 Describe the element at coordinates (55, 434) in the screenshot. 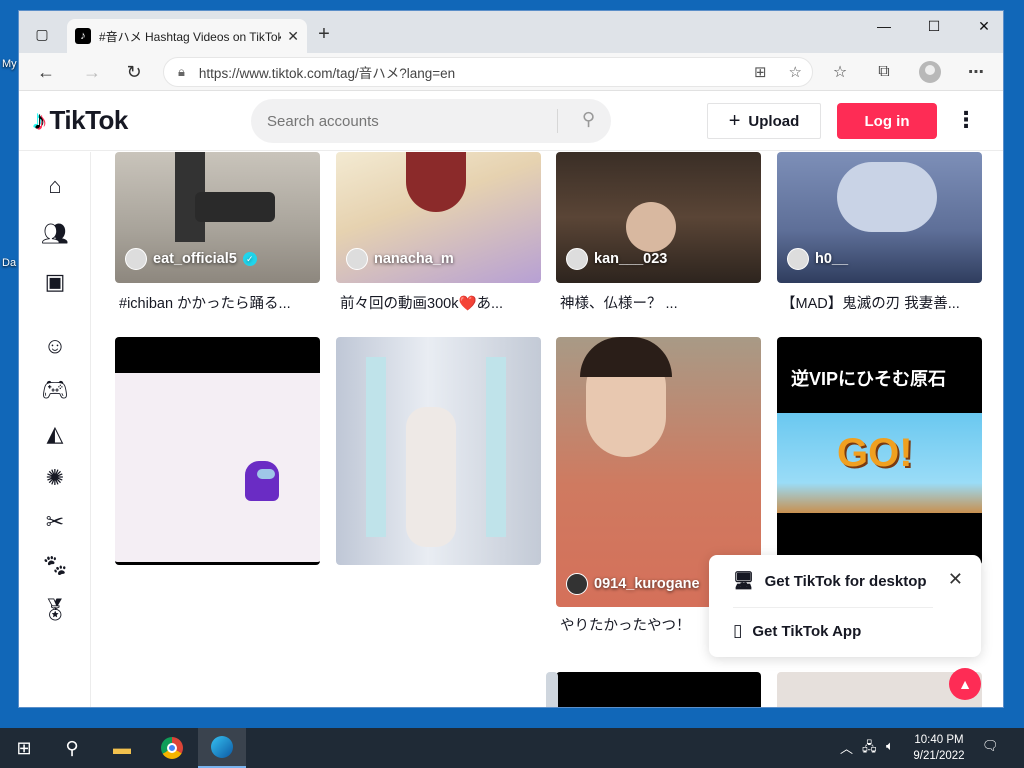

I see `food-icon: ◭` at that location.